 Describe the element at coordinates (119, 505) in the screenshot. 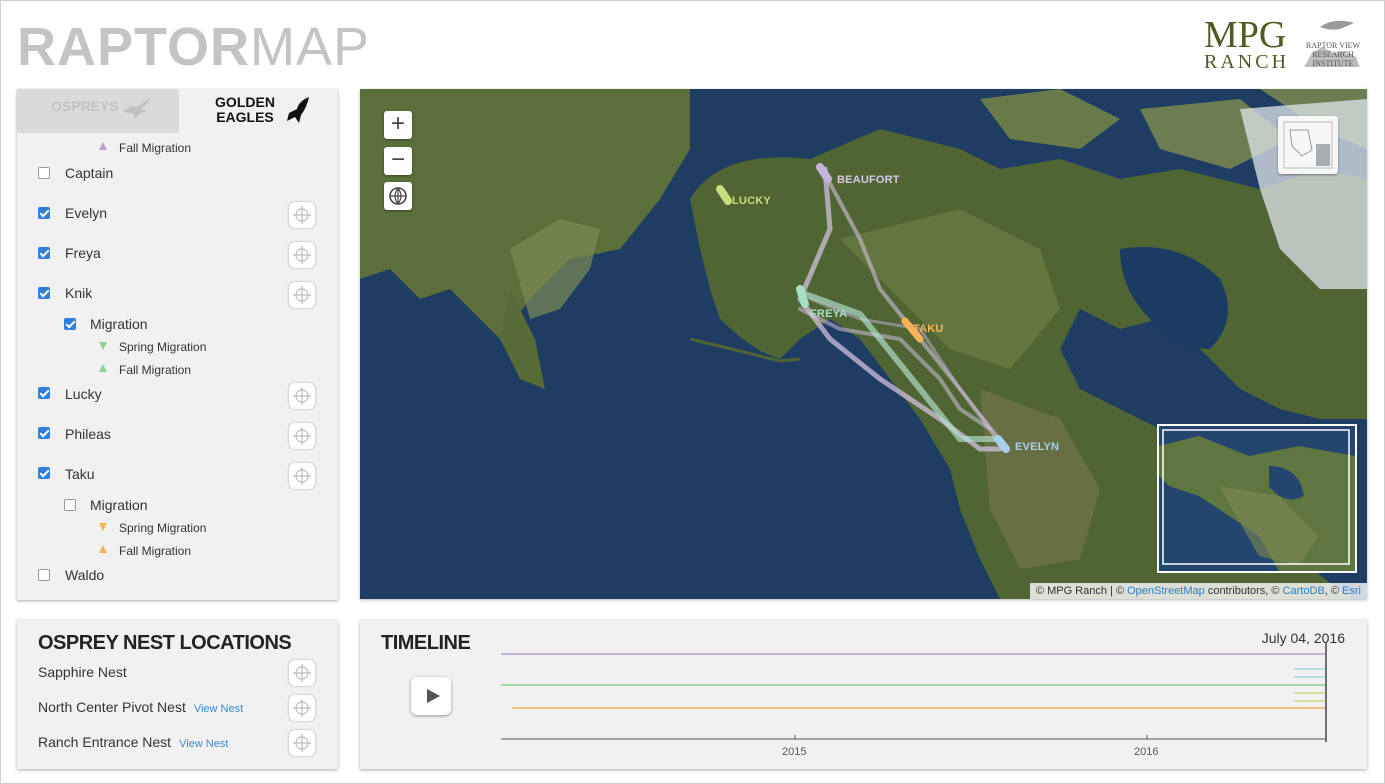

I see `taku-migration-label: Migration` at that location.